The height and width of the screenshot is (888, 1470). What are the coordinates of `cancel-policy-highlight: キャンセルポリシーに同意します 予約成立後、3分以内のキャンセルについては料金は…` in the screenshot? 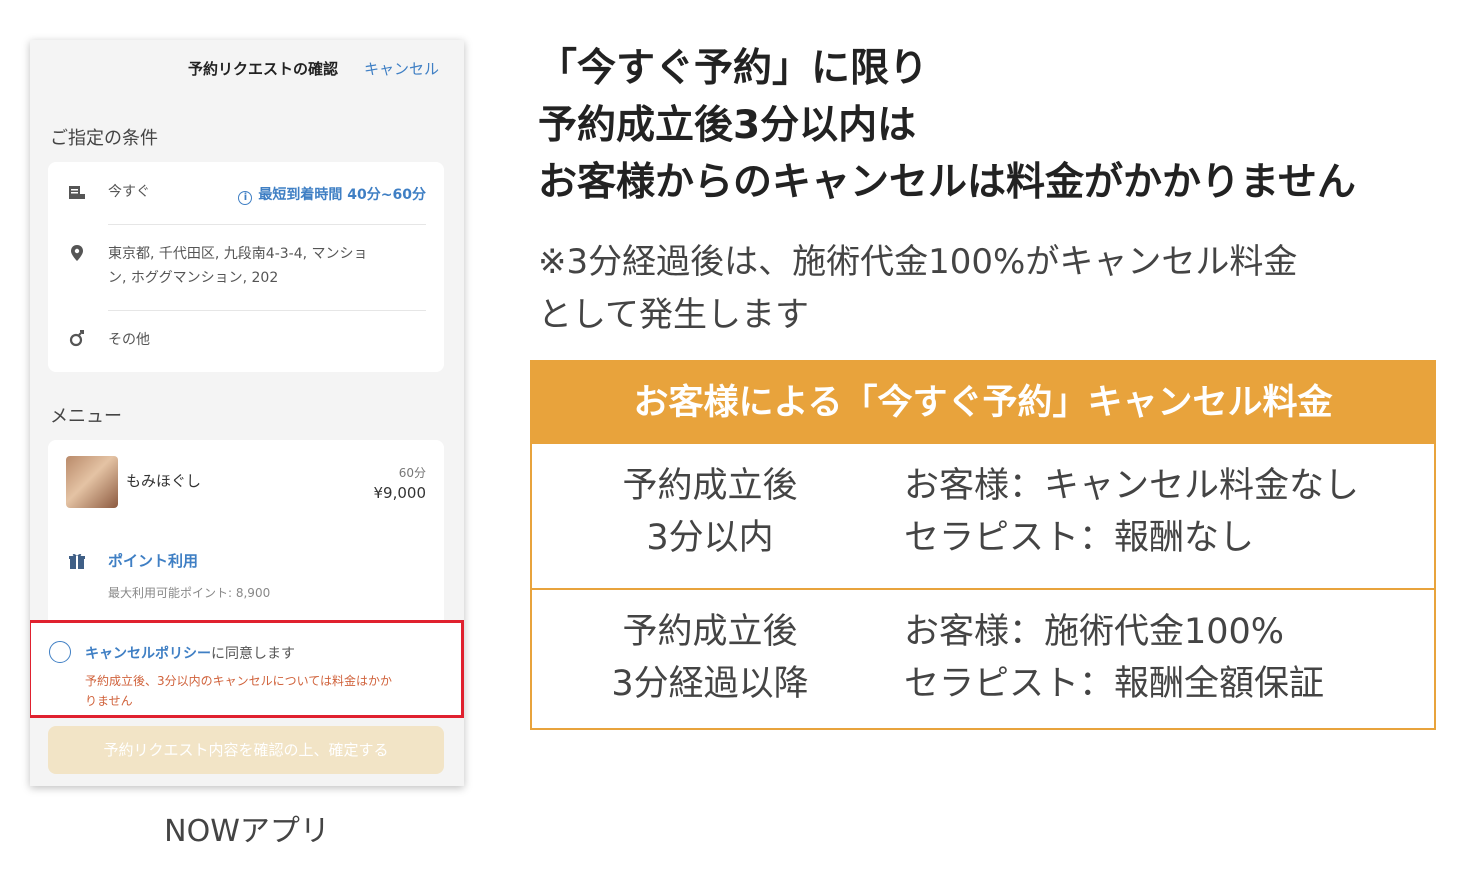 It's located at (247, 669).